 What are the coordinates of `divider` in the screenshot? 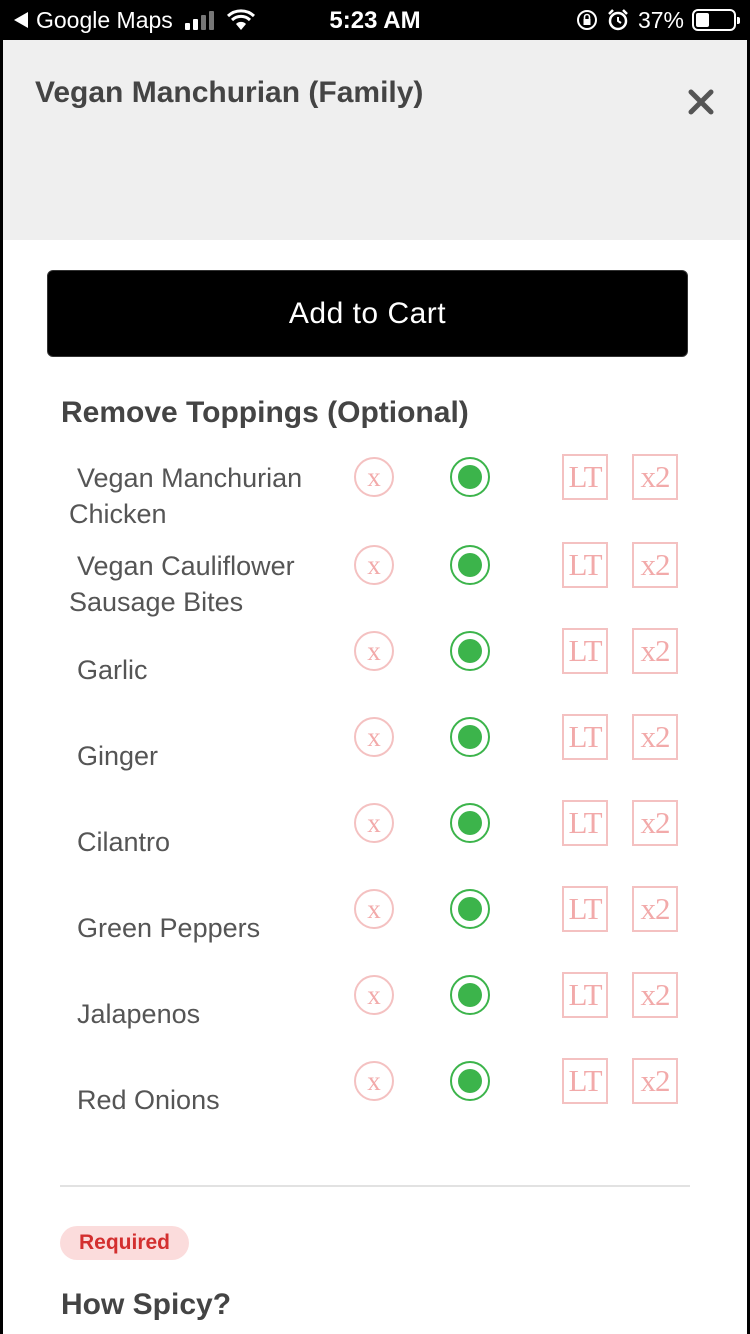 It's located at (375, 1186).